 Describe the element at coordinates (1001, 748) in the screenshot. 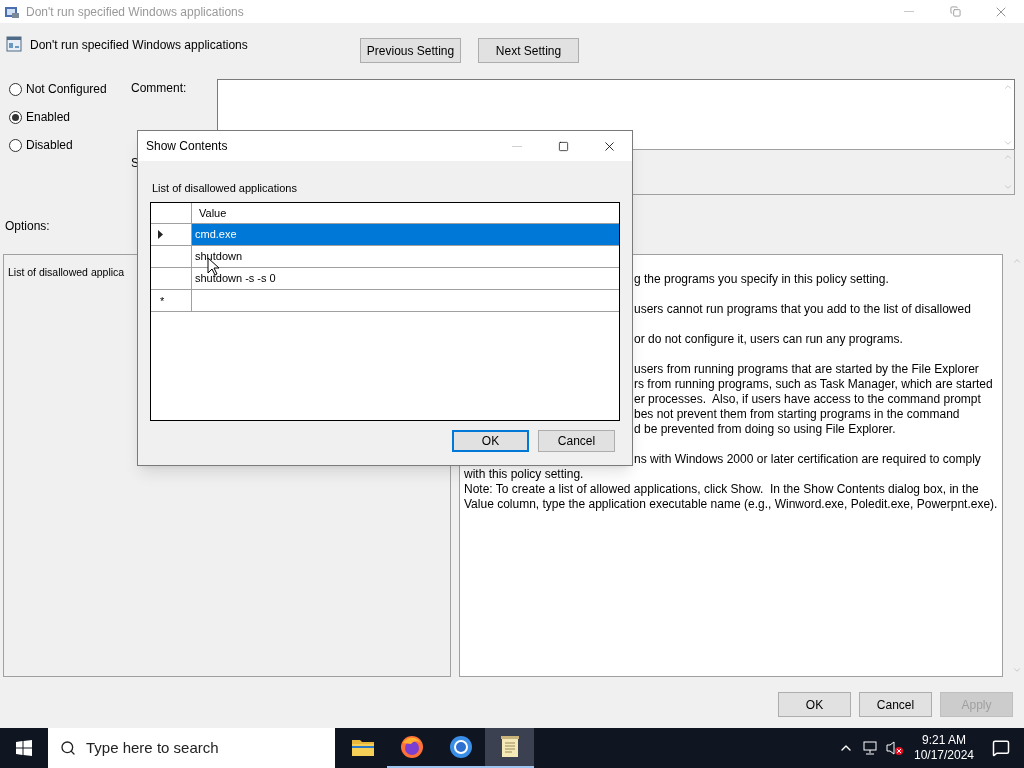

I see `notification-icon` at that location.